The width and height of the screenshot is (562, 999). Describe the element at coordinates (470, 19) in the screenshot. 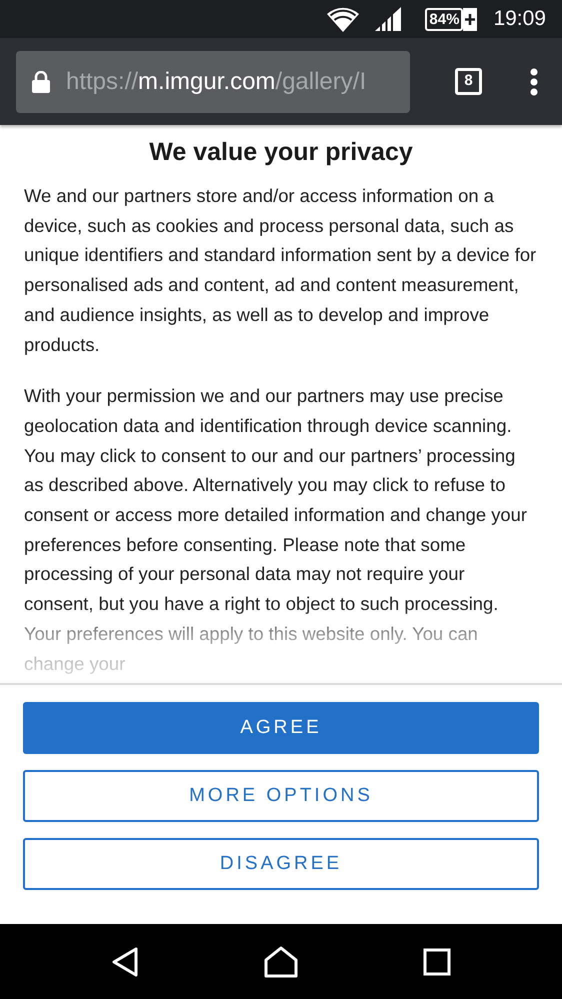

I see `charging-icon` at that location.